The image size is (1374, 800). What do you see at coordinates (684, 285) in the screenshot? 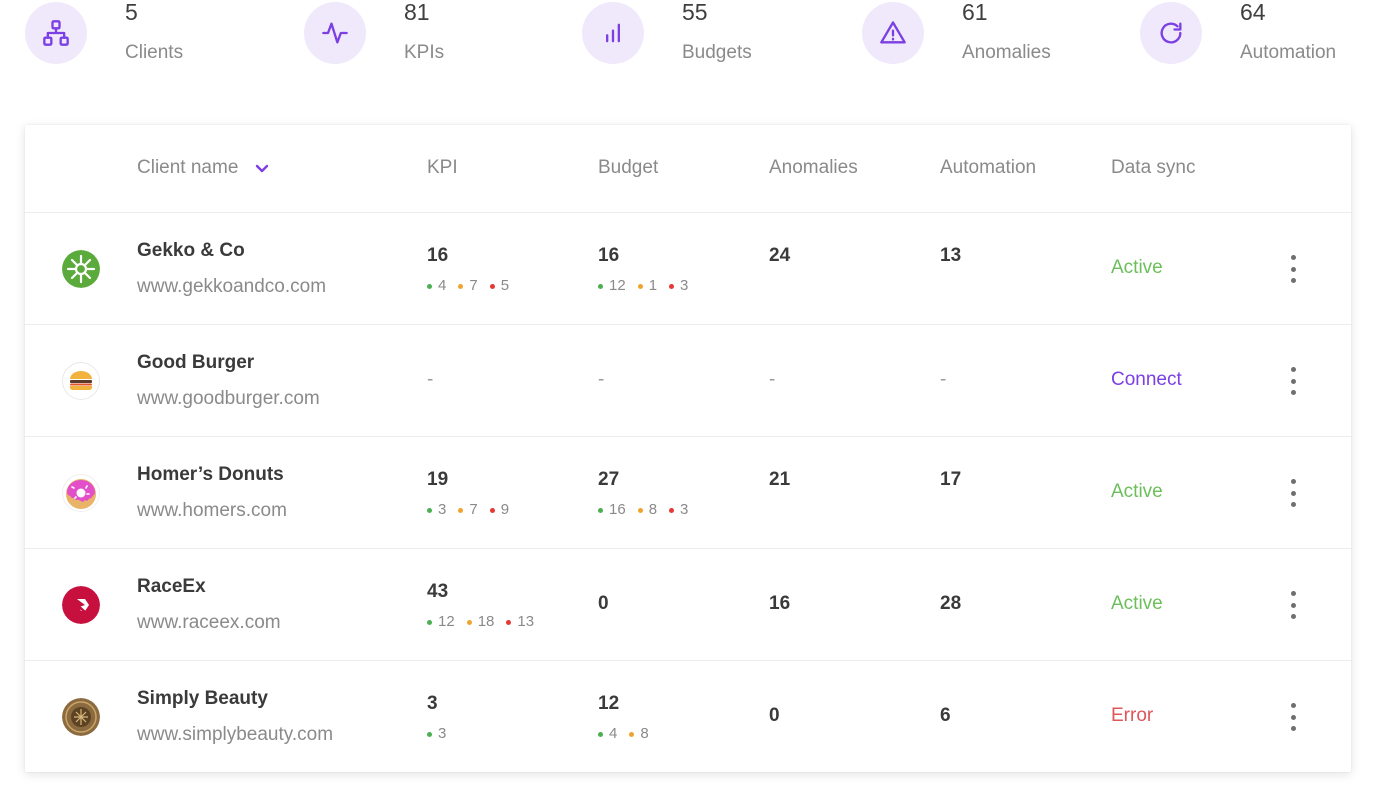
I see `budget-red-count: 3` at bounding box center [684, 285].